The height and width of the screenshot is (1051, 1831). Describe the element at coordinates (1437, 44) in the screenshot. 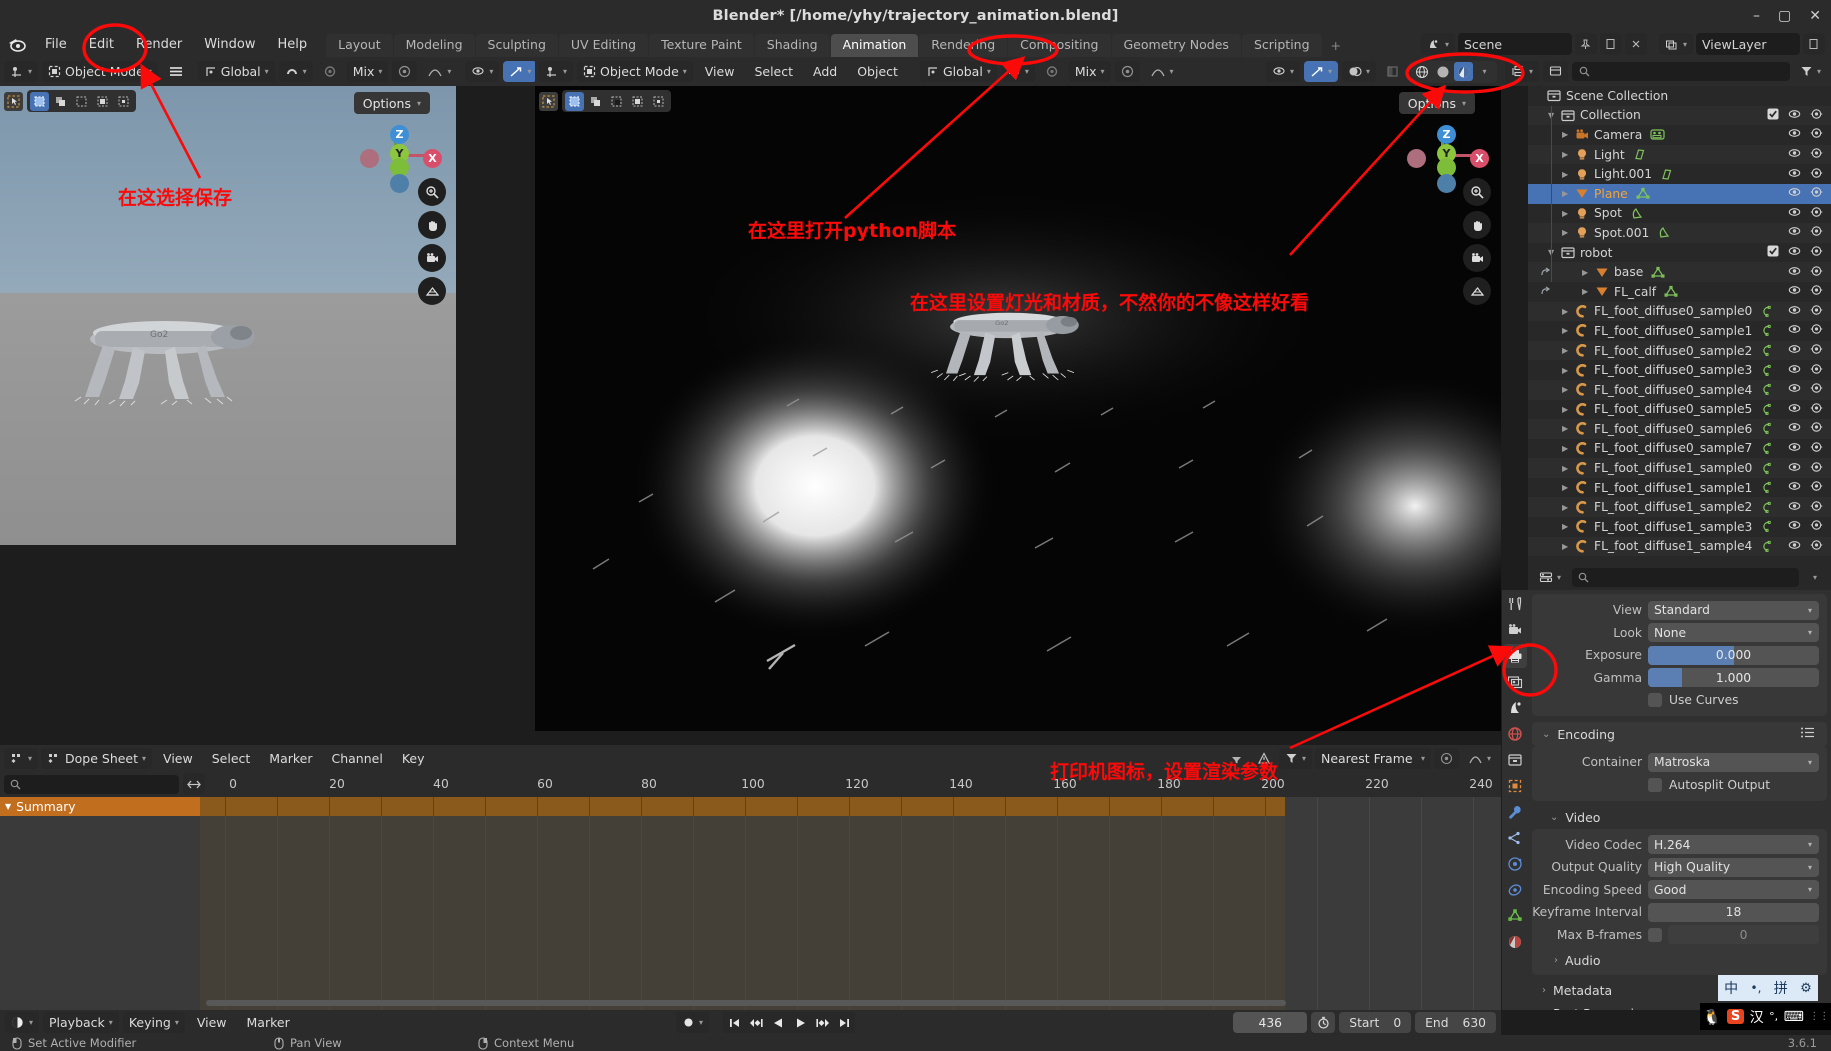

I see `scene-datablock-selector: ▾` at that location.